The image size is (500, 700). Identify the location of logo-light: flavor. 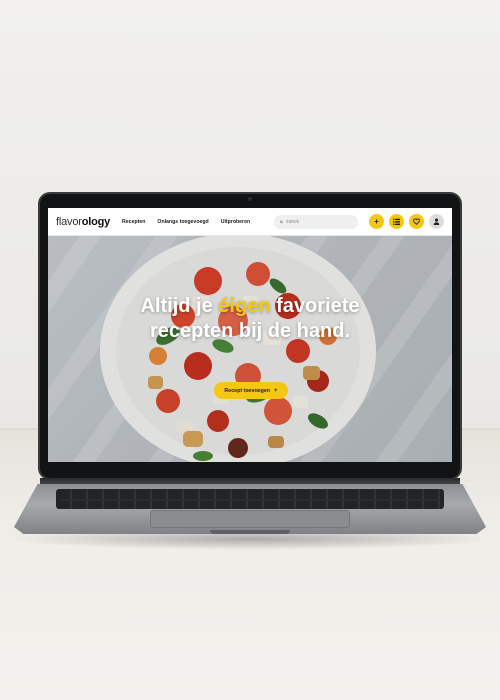
(69, 221).